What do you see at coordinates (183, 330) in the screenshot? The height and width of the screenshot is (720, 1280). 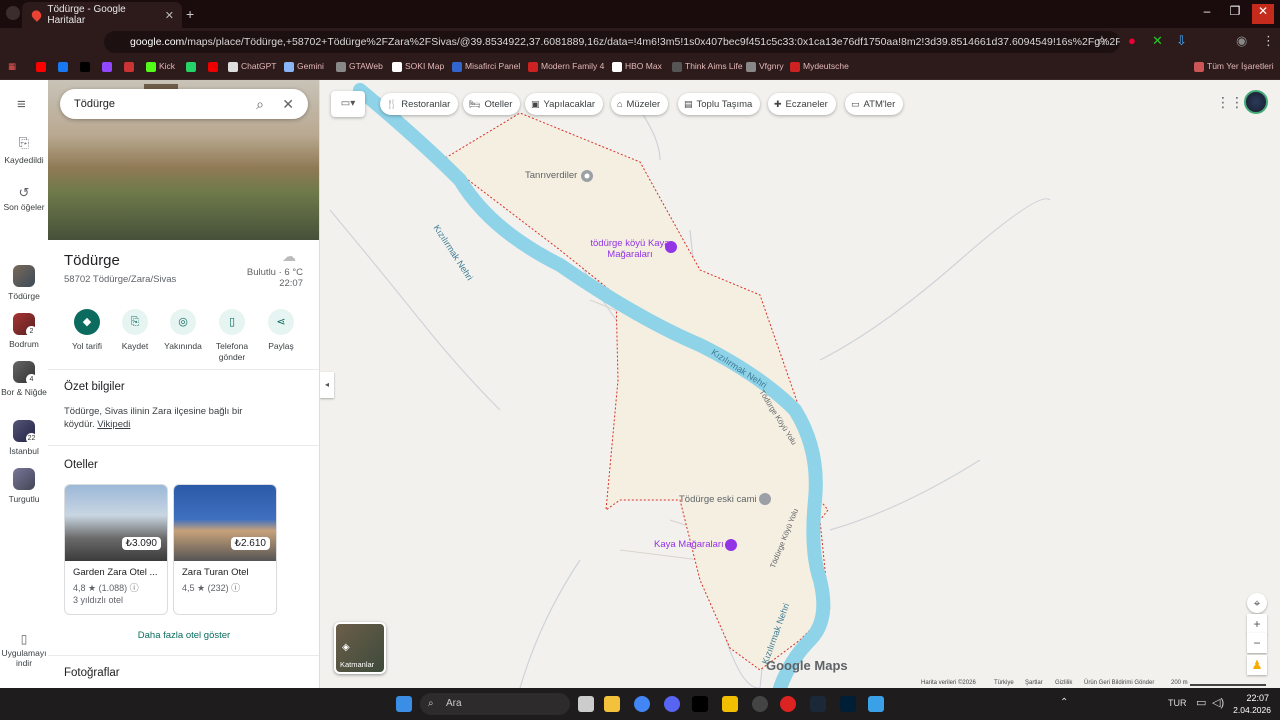 I see `nearby-button: ◎ Yakınında` at bounding box center [183, 330].